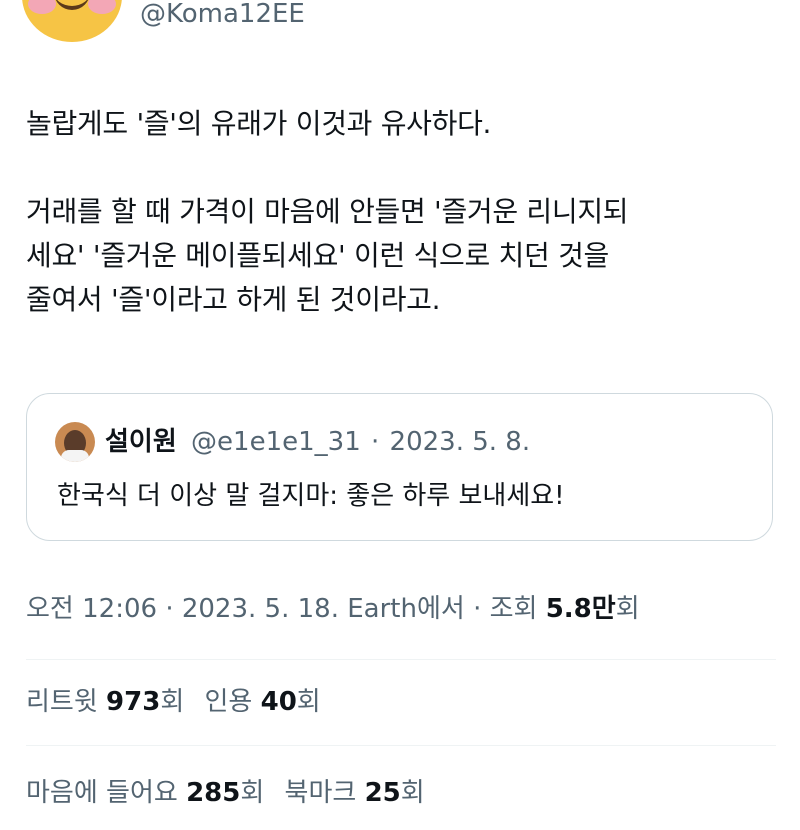 This screenshot has height=830, width=800. What do you see at coordinates (252, 793) in the screenshot?
I see `likes-unit: 회` at bounding box center [252, 793].